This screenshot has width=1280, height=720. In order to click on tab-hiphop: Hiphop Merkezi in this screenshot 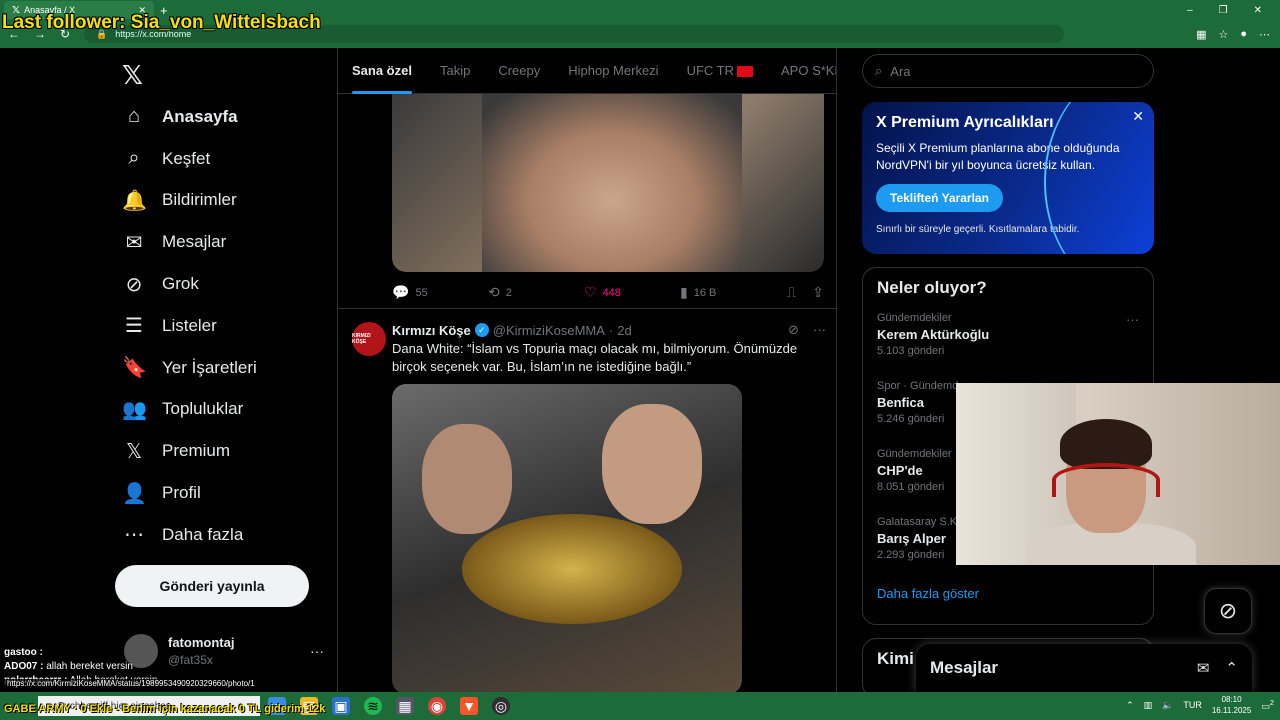, I will do `click(613, 70)`.